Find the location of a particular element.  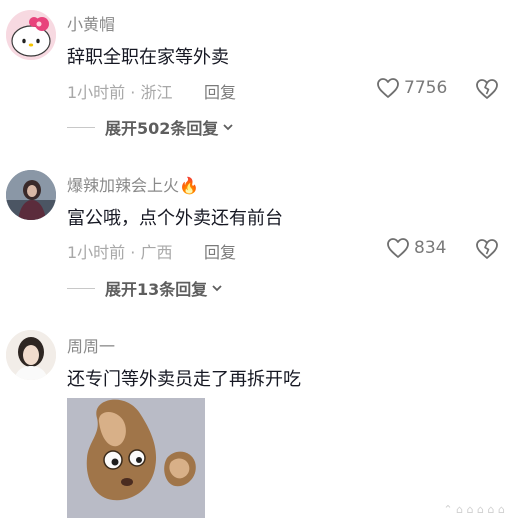

expand-replies-label: 展开13条回复 is located at coordinates (156, 289).